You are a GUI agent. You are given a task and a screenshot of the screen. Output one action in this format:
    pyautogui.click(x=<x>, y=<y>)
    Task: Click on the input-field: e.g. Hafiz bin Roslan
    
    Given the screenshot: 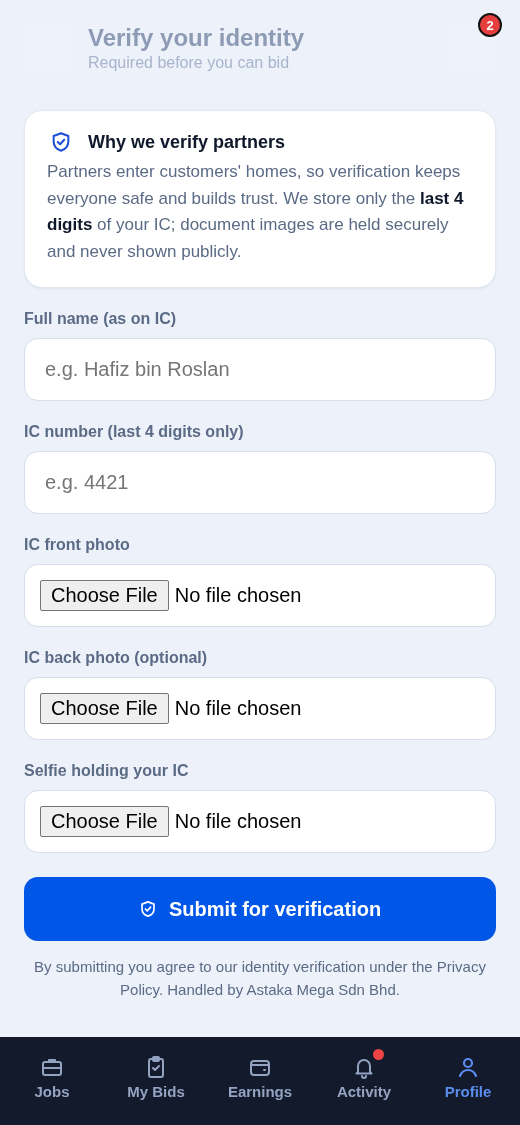 What is the action you would take?
    pyautogui.click(x=260, y=369)
    